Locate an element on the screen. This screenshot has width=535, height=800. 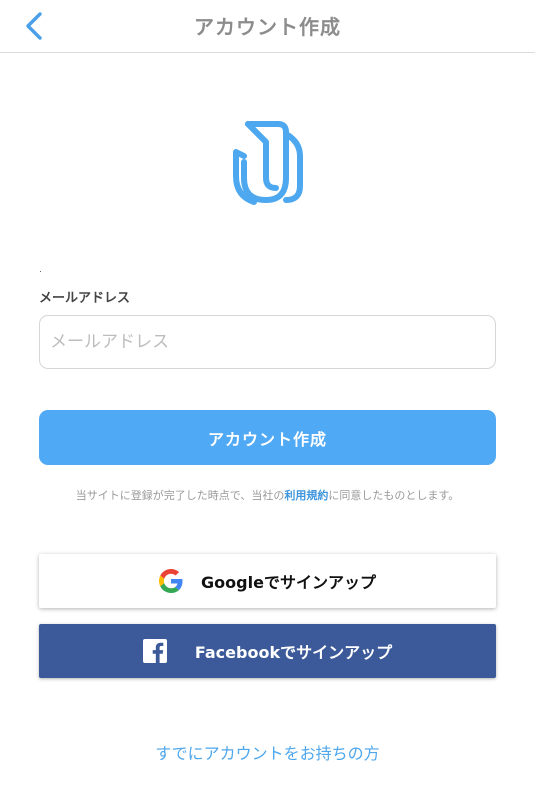
terms-notice: 当サイトに登録が完了した時点で、当社の利用規約に同意したものとします。 is located at coordinates (267, 495).